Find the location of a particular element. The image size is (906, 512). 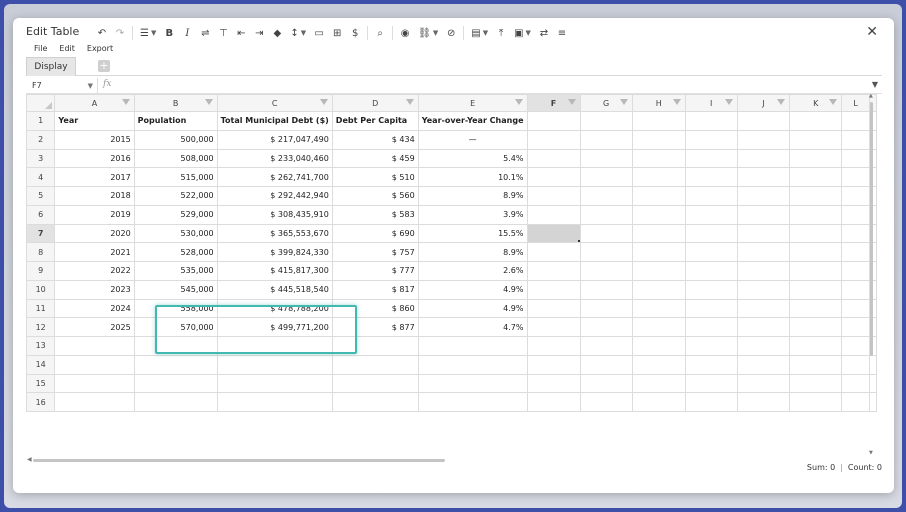

cell-d4: $ 510 is located at coordinates (375, 177).